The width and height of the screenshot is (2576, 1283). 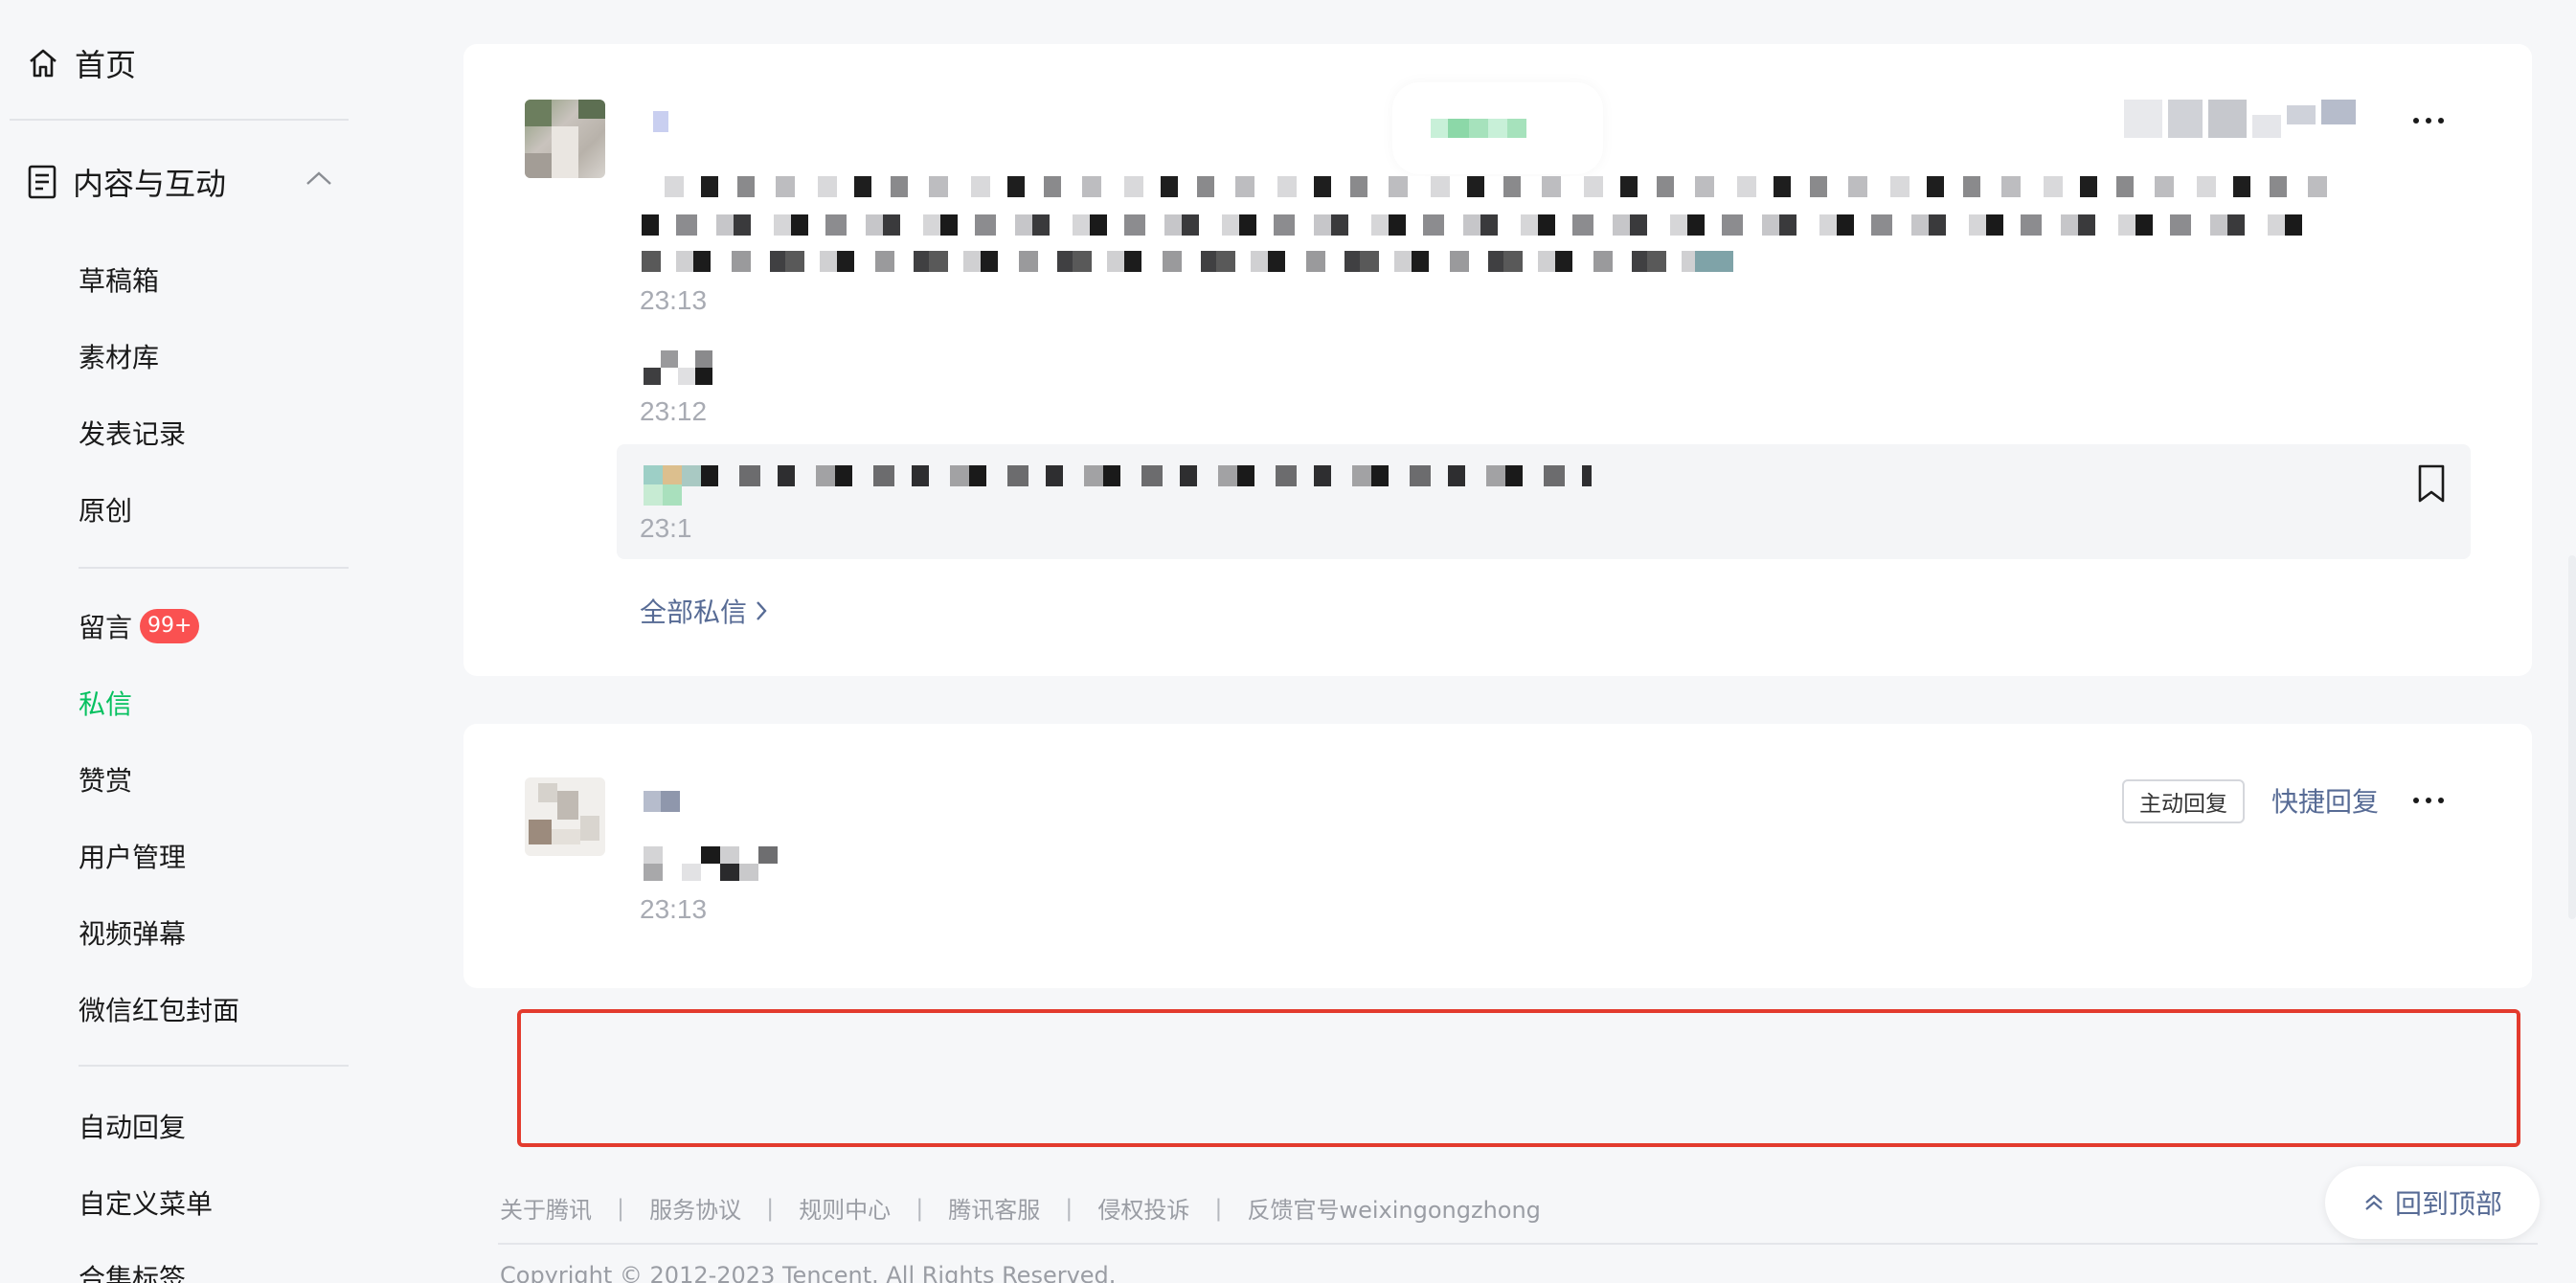 I want to click on sidebar-item-original: 原创, so click(x=105, y=509).